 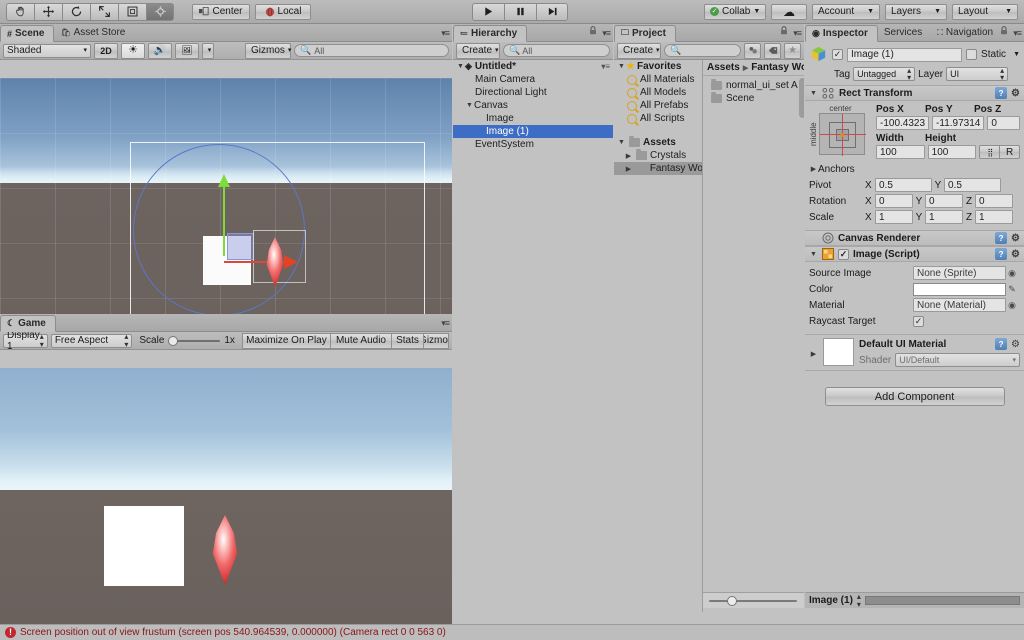 What do you see at coordinates (784, 32) in the screenshot?
I see `project-lock-icon` at bounding box center [784, 32].